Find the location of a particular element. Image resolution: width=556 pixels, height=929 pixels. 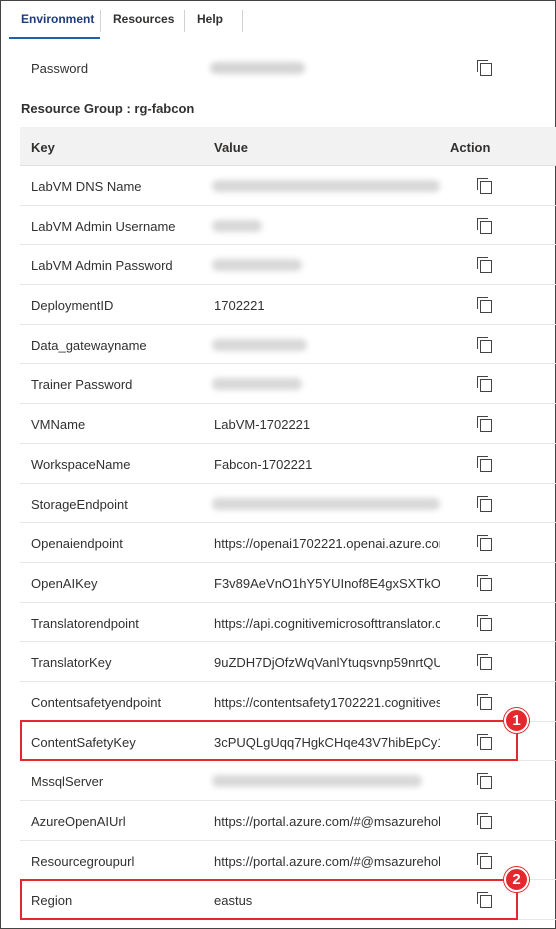

table-row: LabVM Admin Username is located at coordinates (288, 226).